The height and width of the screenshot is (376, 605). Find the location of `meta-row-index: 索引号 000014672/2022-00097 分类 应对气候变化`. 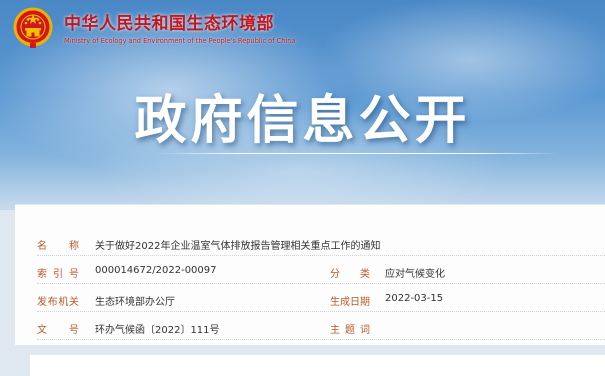

meta-row-index: 索引号 000014672/2022-00097 分类 应对气候变化 is located at coordinates (321, 270).